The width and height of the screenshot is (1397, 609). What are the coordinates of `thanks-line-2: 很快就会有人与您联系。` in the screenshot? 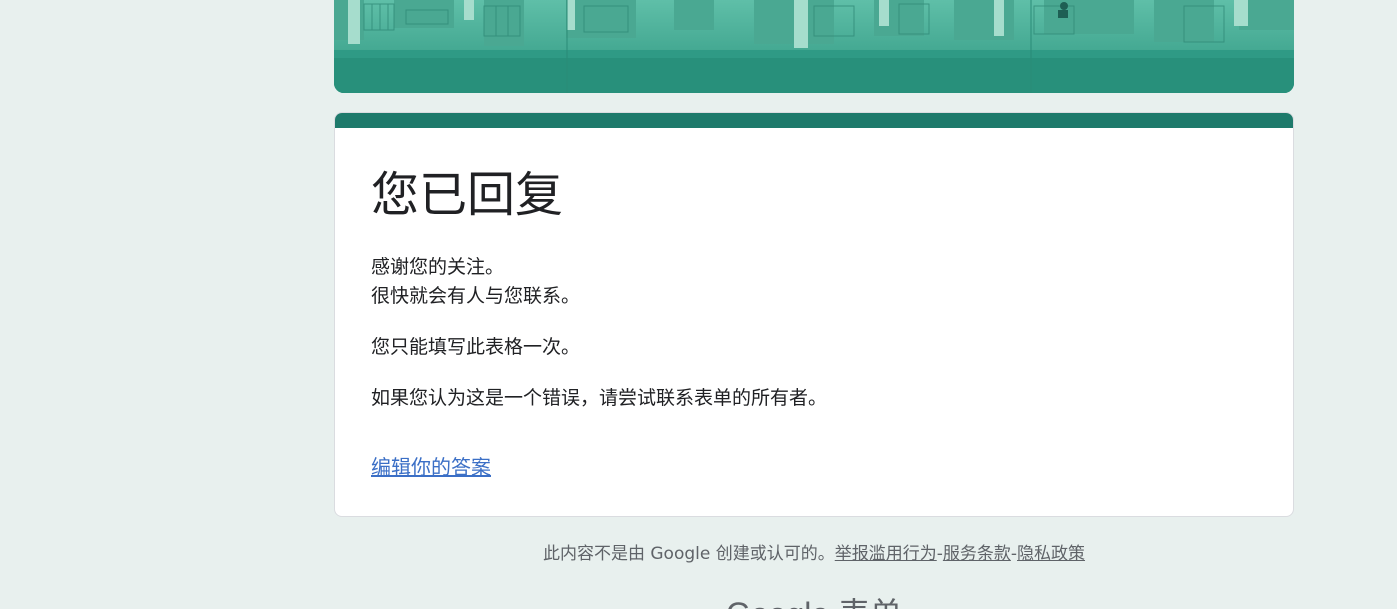 It's located at (476, 296).